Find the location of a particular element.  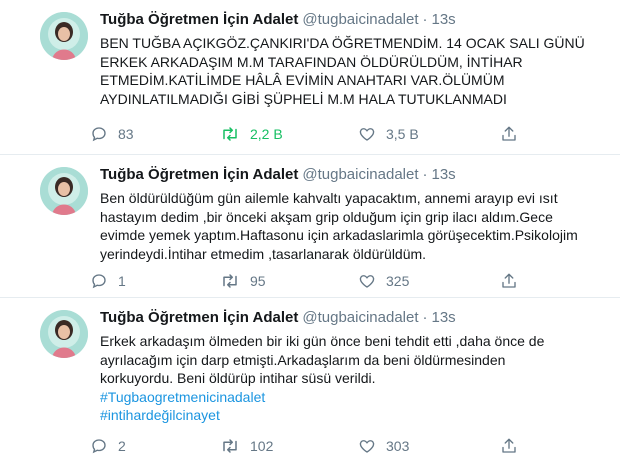

reply-button: 2 is located at coordinates (108, 446).